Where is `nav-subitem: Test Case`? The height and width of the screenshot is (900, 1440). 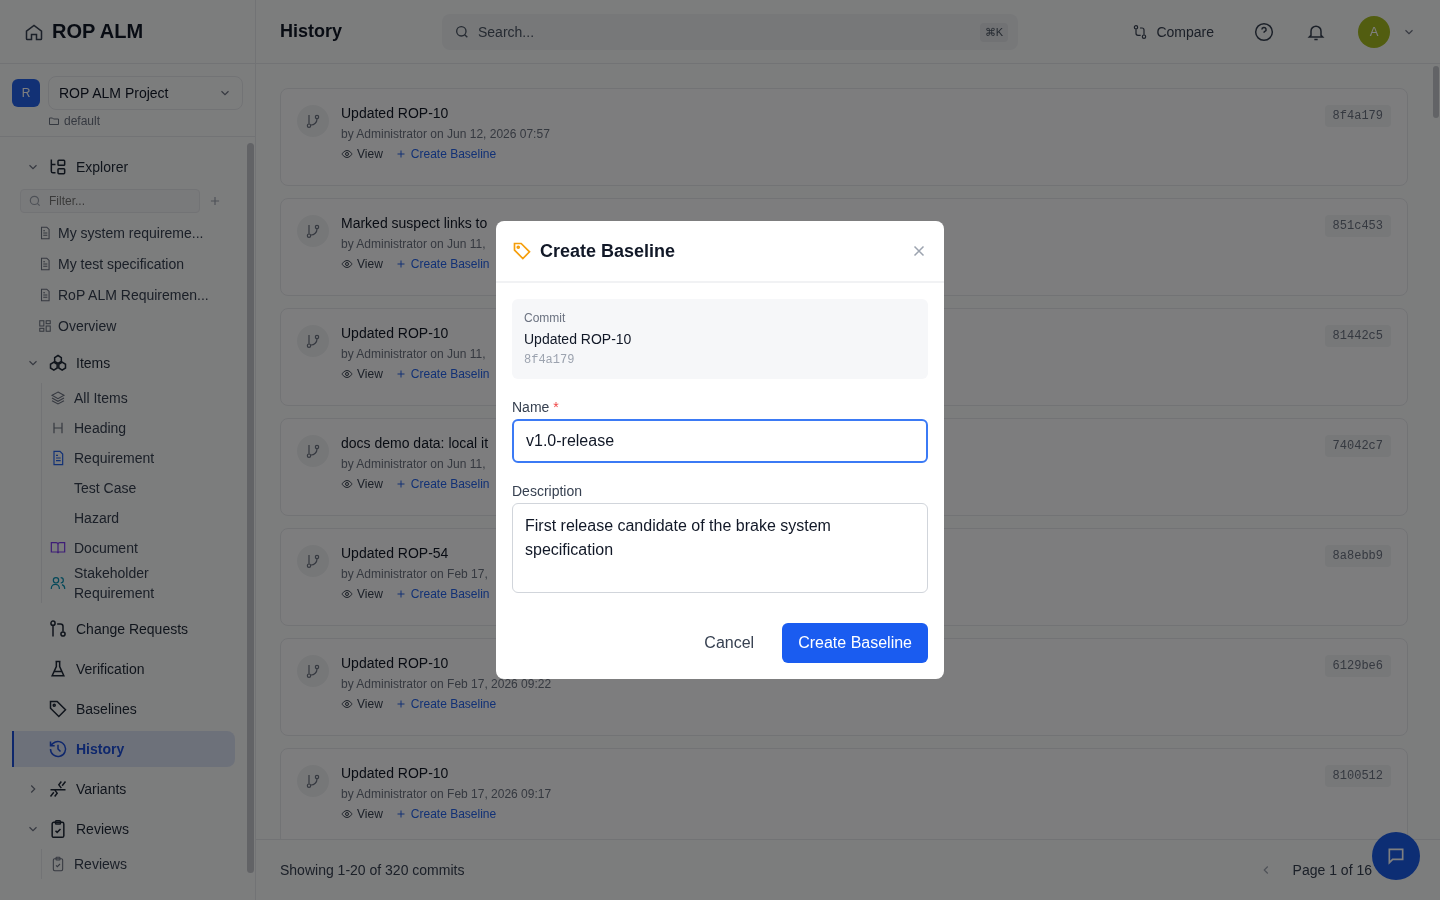 nav-subitem: Test Case is located at coordinates (142, 488).